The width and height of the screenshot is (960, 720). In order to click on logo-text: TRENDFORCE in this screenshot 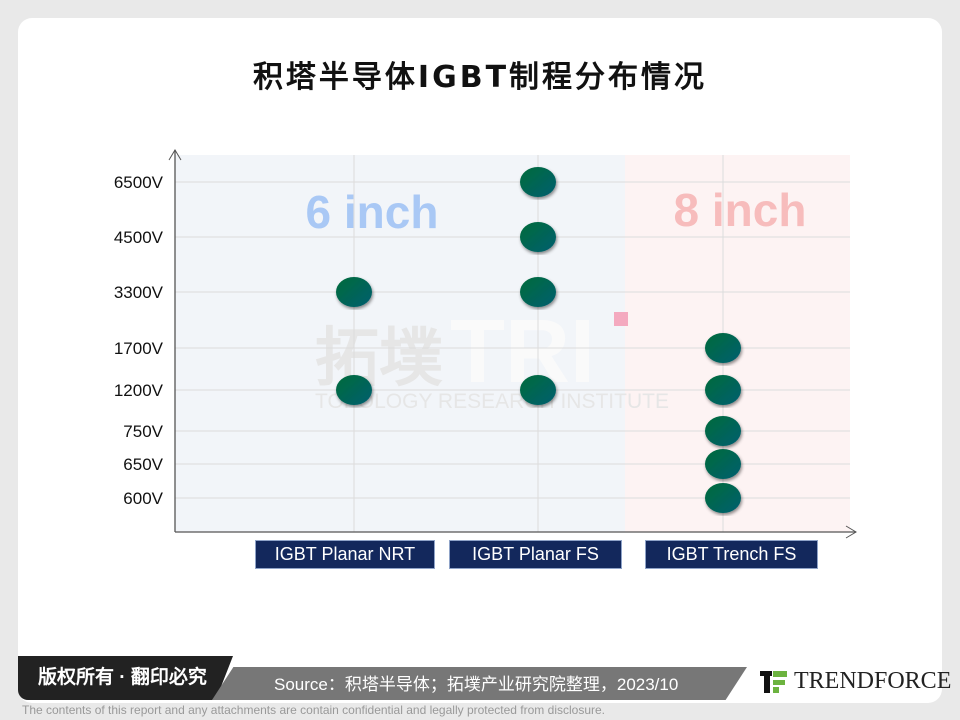, I will do `click(873, 681)`.